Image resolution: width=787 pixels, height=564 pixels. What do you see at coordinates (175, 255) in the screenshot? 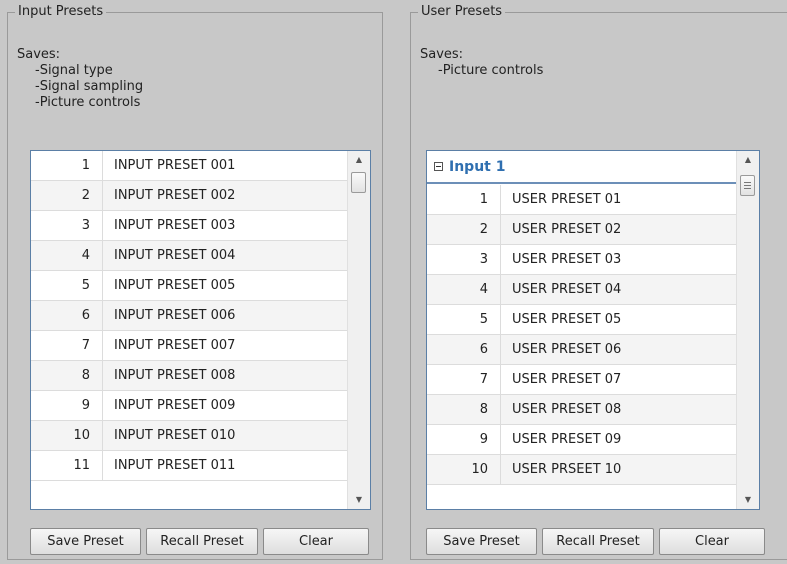
I see `preset-name: INPUT PRESET 004` at bounding box center [175, 255].